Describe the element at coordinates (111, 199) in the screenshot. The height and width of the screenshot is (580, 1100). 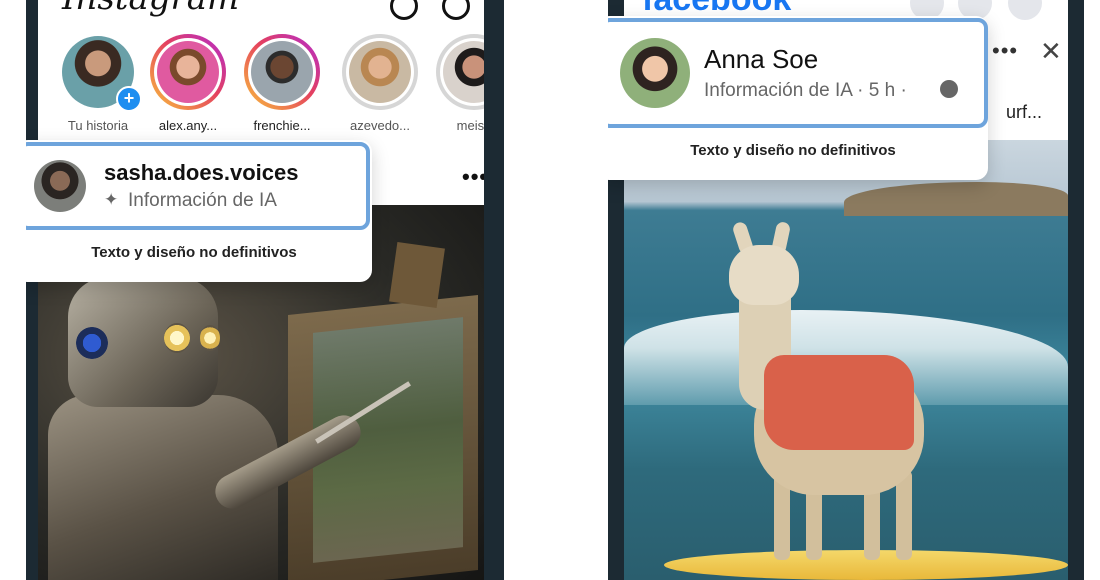
I see `sparkle-icon: ✦` at that location.